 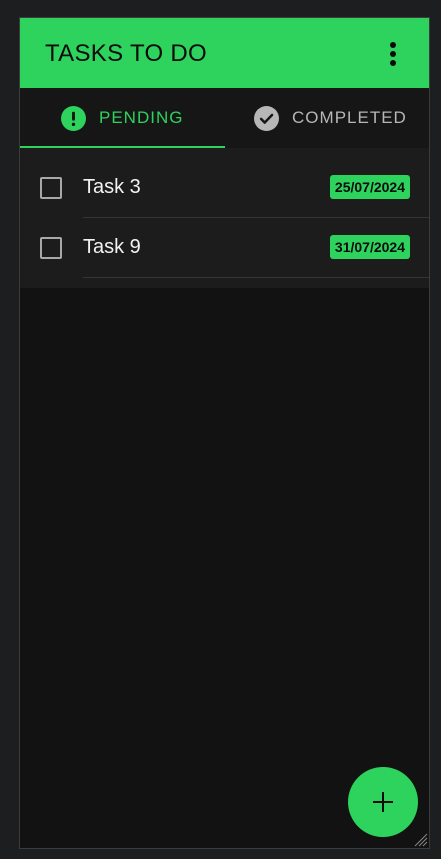 I want to click on add-task-button, so click(x=383, y=802).